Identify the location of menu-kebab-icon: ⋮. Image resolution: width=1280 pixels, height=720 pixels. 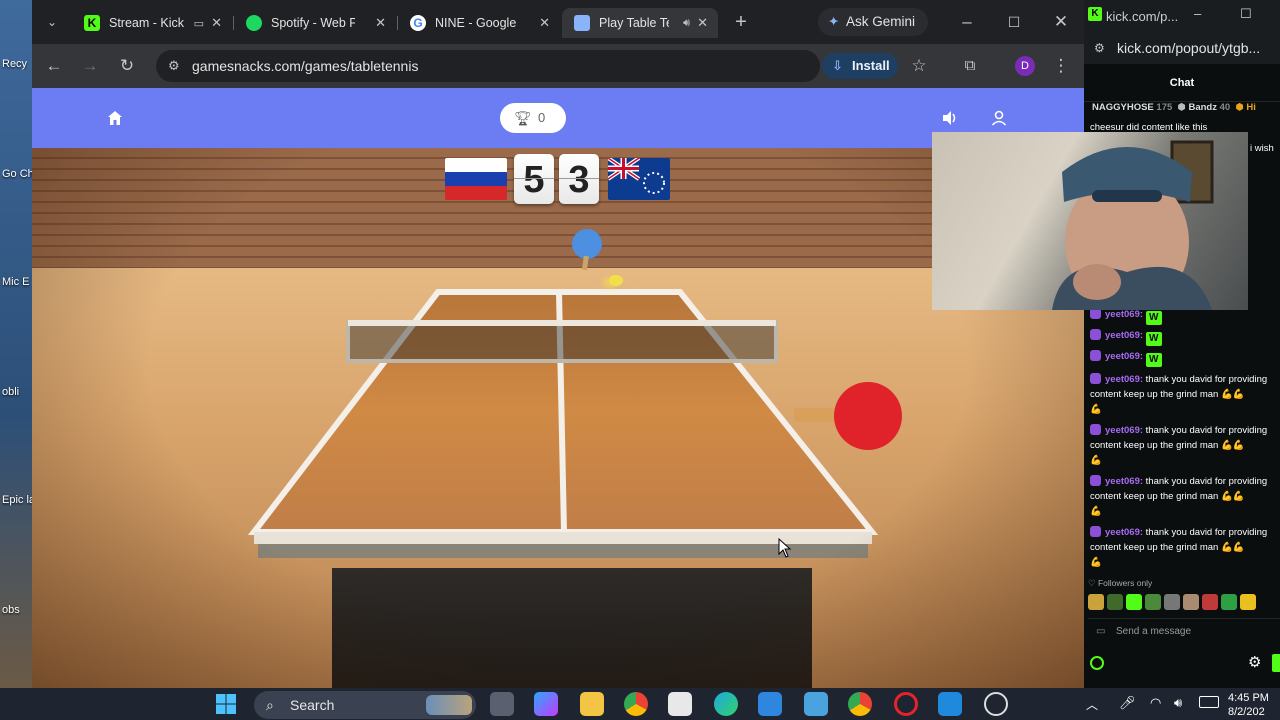
(1061, 66).